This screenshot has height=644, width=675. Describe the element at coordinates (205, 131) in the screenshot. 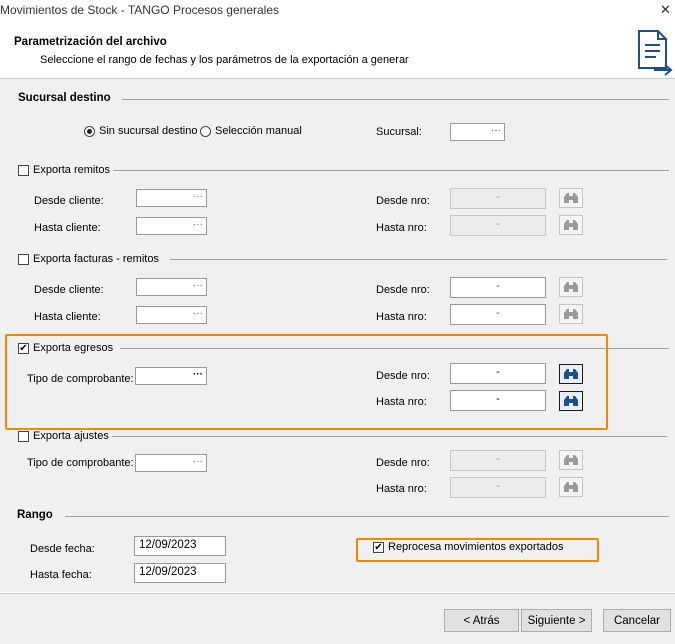

I see `radio-seleccion-manual` at that location.